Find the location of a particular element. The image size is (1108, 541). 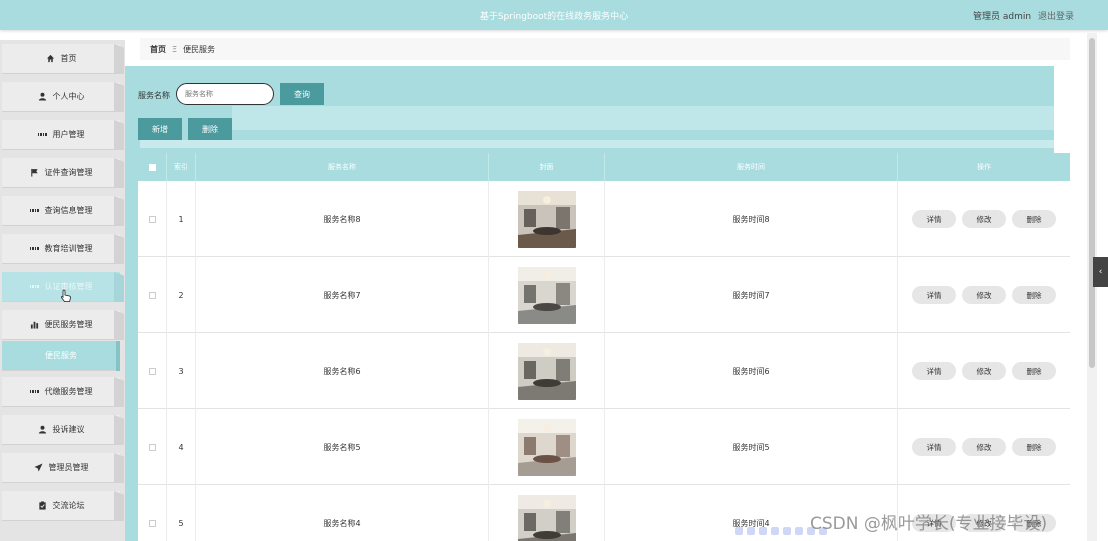

row-service-time: 服务时间7 is located at coordinates (751, 295).